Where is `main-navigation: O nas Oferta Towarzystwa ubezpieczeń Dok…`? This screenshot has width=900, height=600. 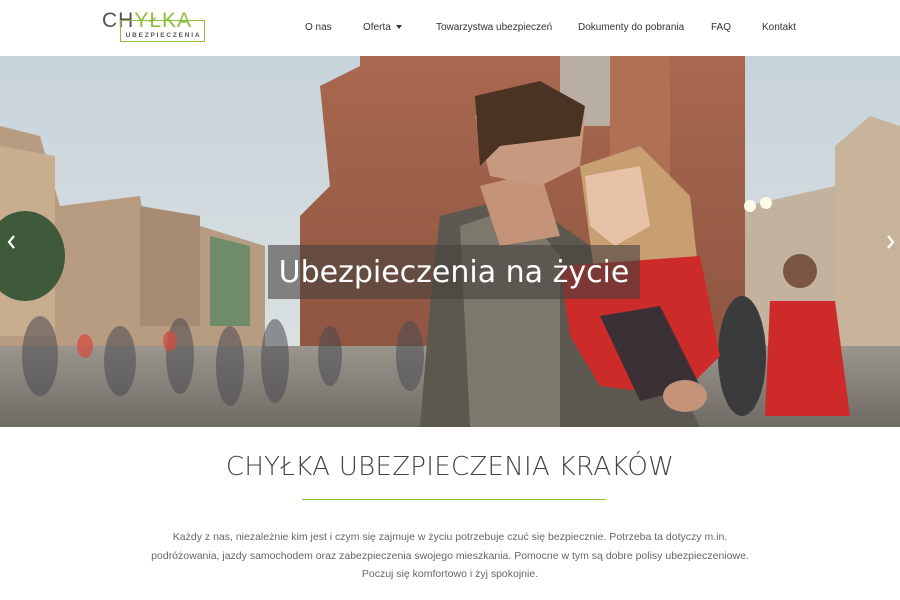
main-navigation: O nas Oferta Towarzystwa ubezpieczeń Dok… is located at coordinates (450, 28).